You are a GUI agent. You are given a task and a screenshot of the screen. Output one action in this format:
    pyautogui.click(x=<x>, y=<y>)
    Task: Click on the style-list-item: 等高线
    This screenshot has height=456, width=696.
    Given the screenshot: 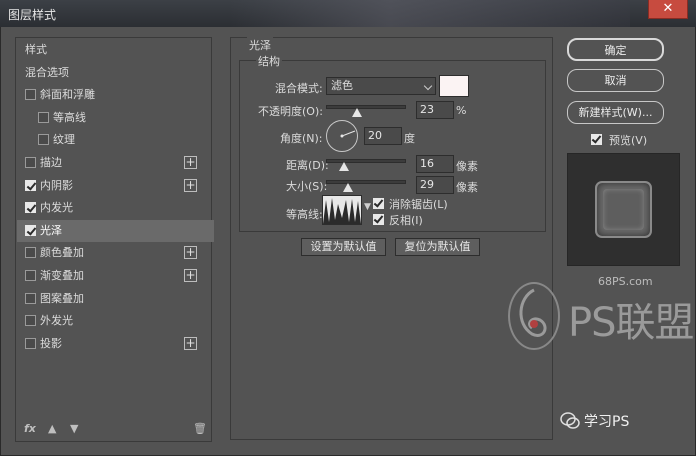 What is the action you would take?
    pyautogui.click(x=115, y=118)
    